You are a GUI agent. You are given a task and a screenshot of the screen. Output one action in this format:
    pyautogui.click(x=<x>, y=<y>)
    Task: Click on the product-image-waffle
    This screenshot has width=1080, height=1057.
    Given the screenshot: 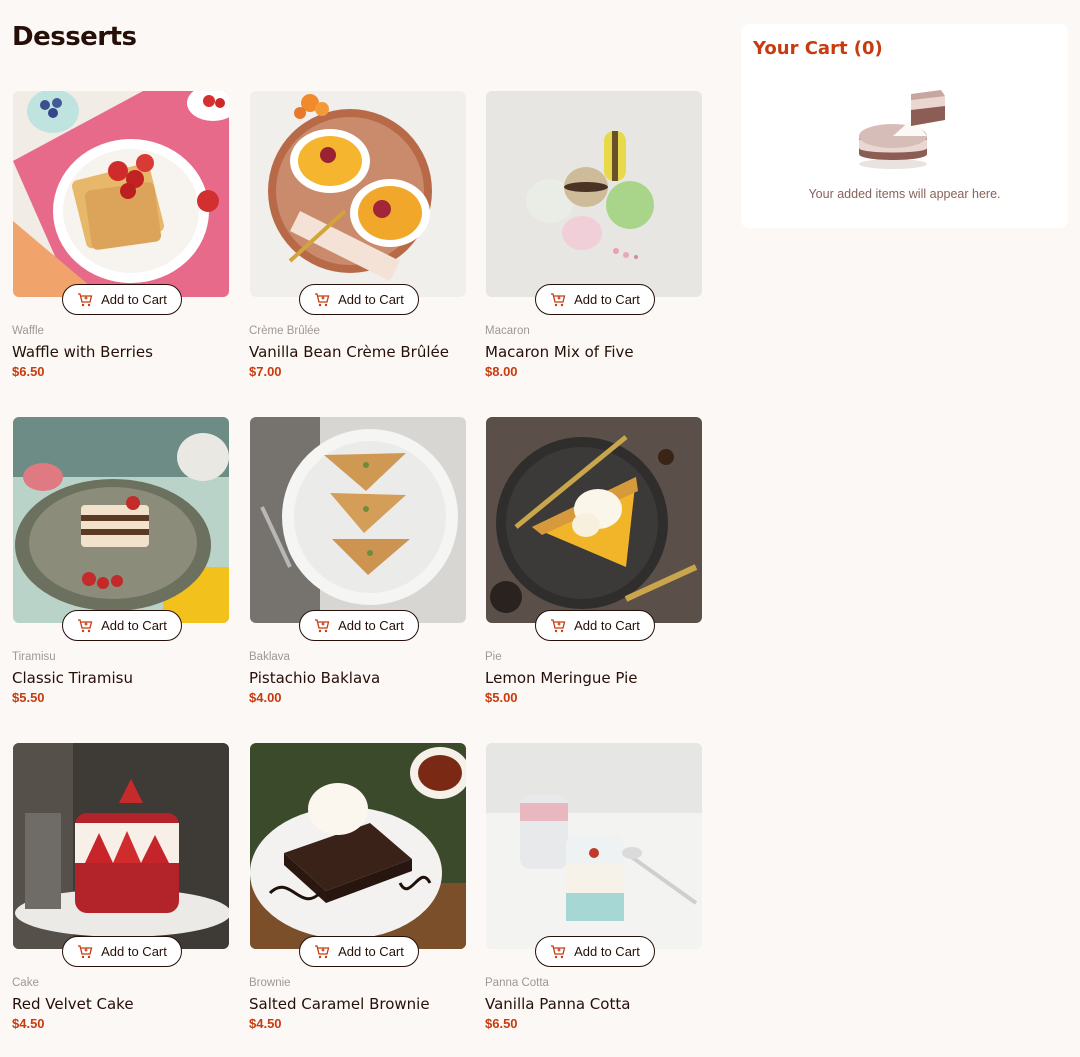 What is the action you would take?
    pyautogui.click(x=121, y=194)
    